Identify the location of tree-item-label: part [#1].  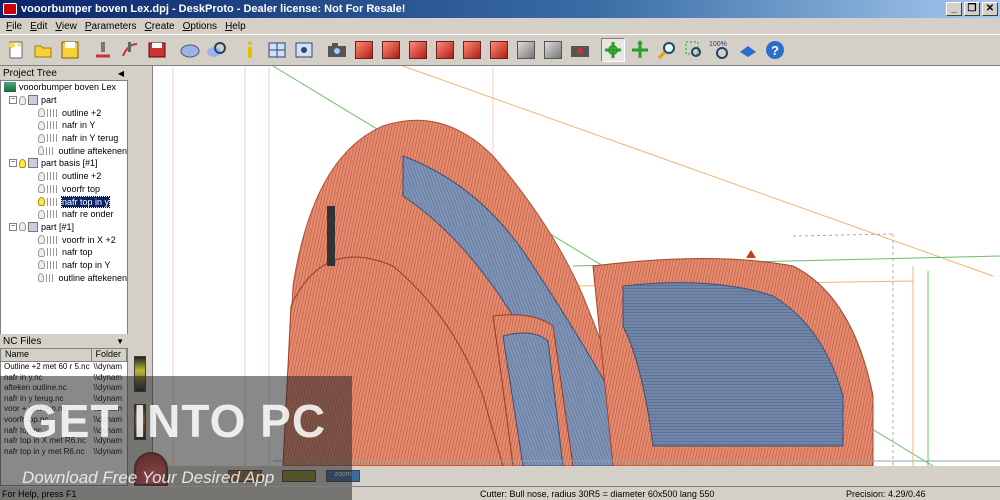
(58, 226).